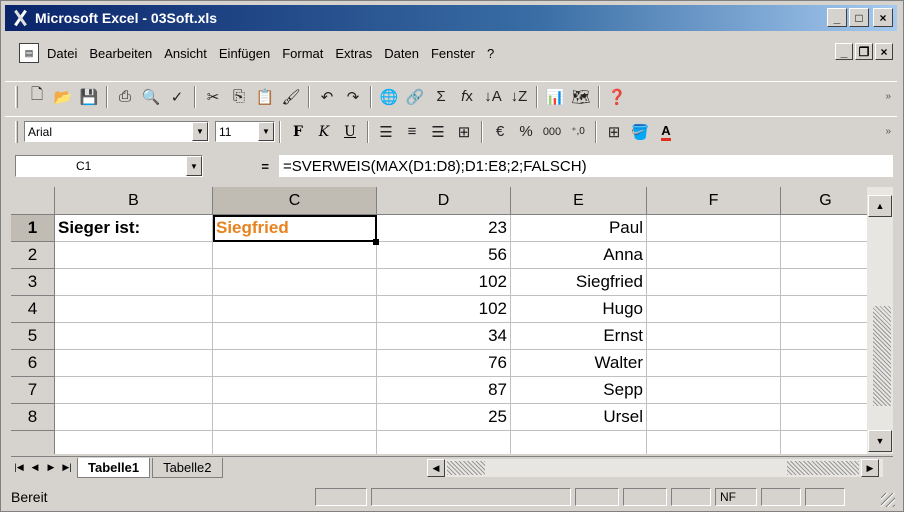  What do you see at coordinates (880, 320) in the screenshot?
I see `vertical-scrollbar: ▲ ▼` at bounding box center [880, 320].